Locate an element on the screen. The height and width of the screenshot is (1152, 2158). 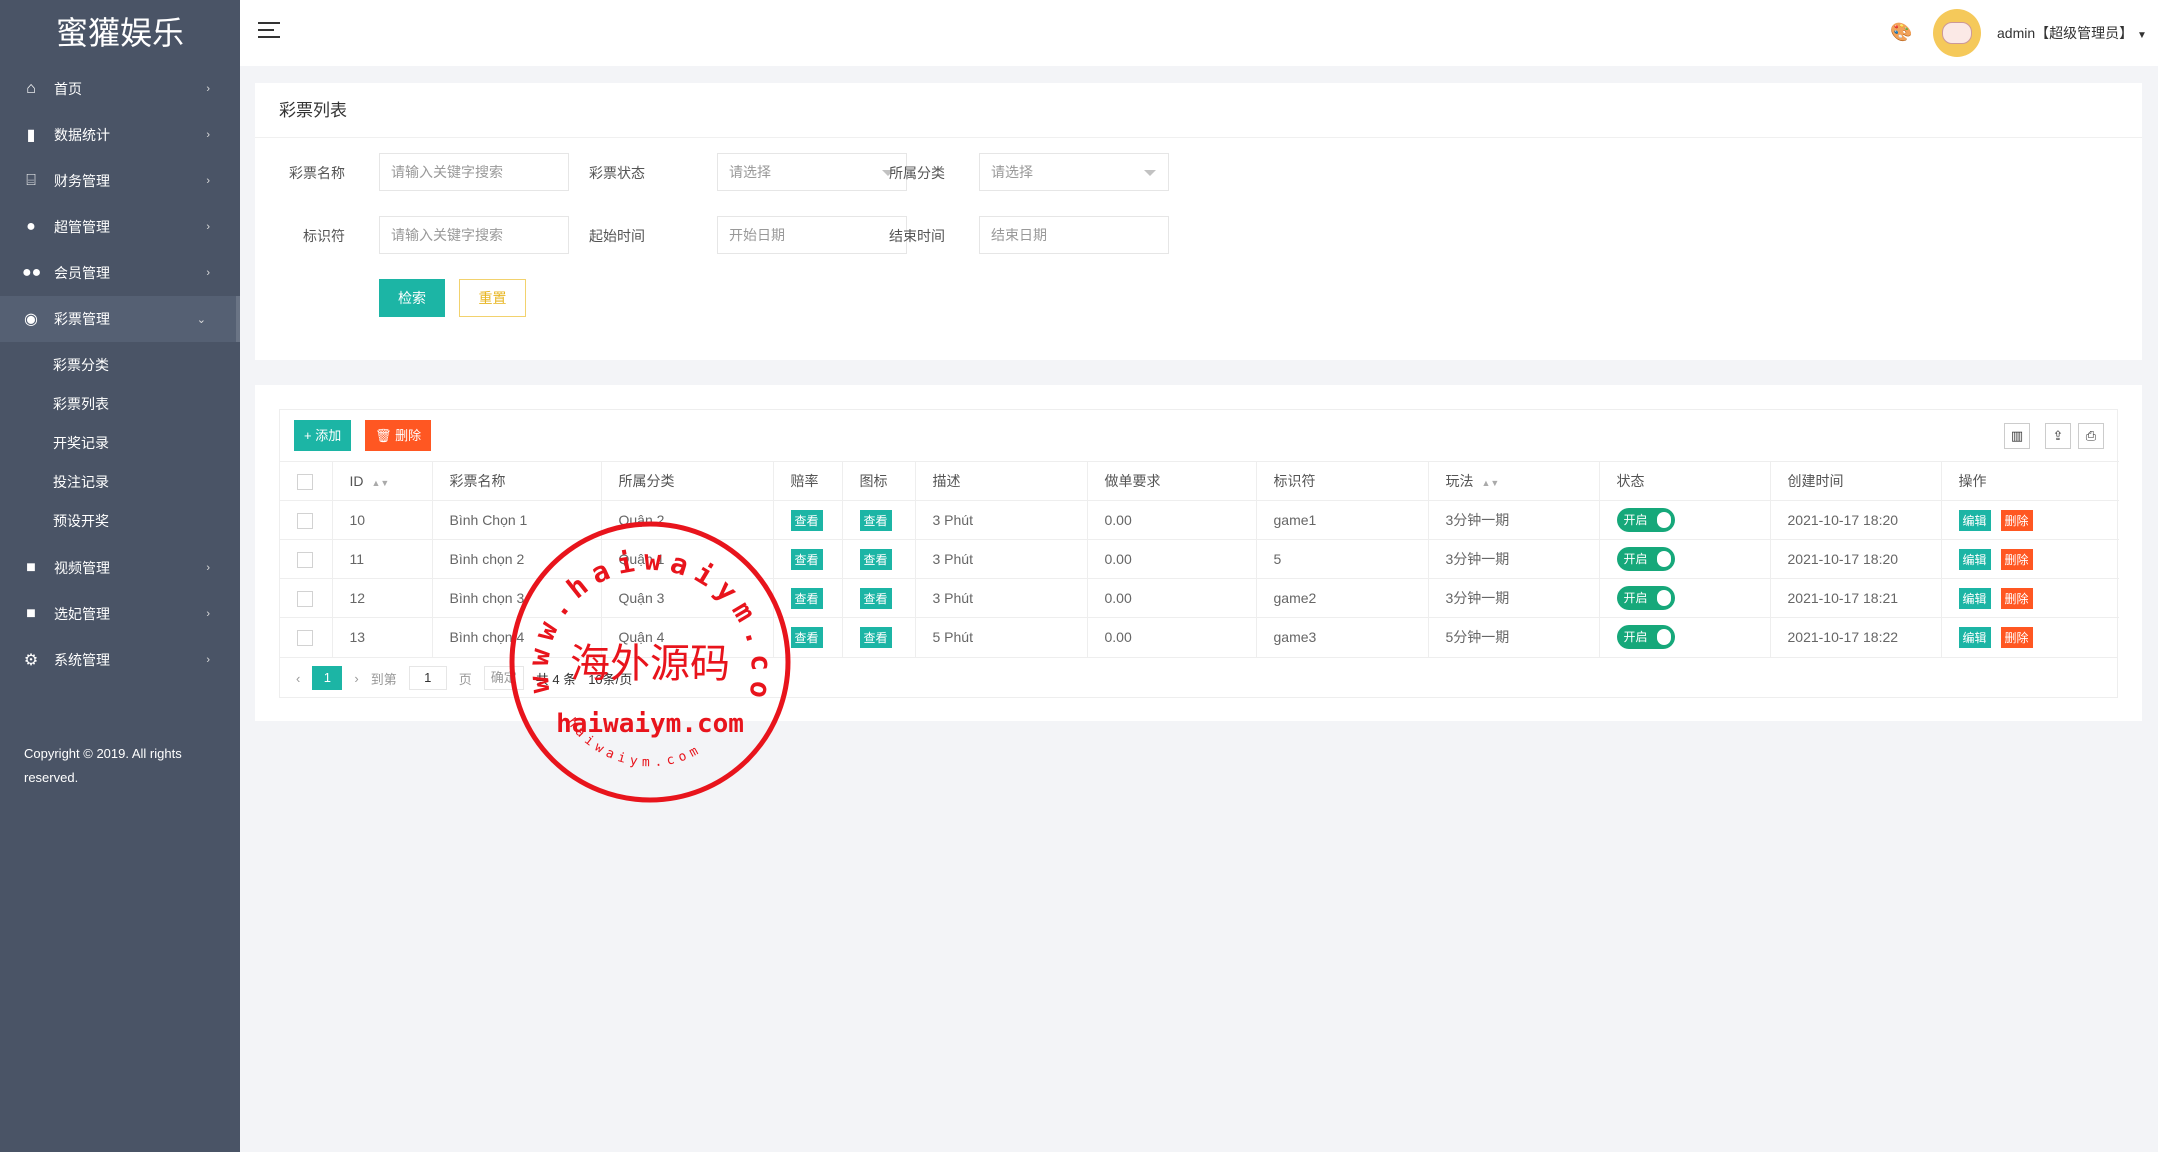
sidebar-item-1: ▮ 数据统计 › is located at coordinates (120, 135).